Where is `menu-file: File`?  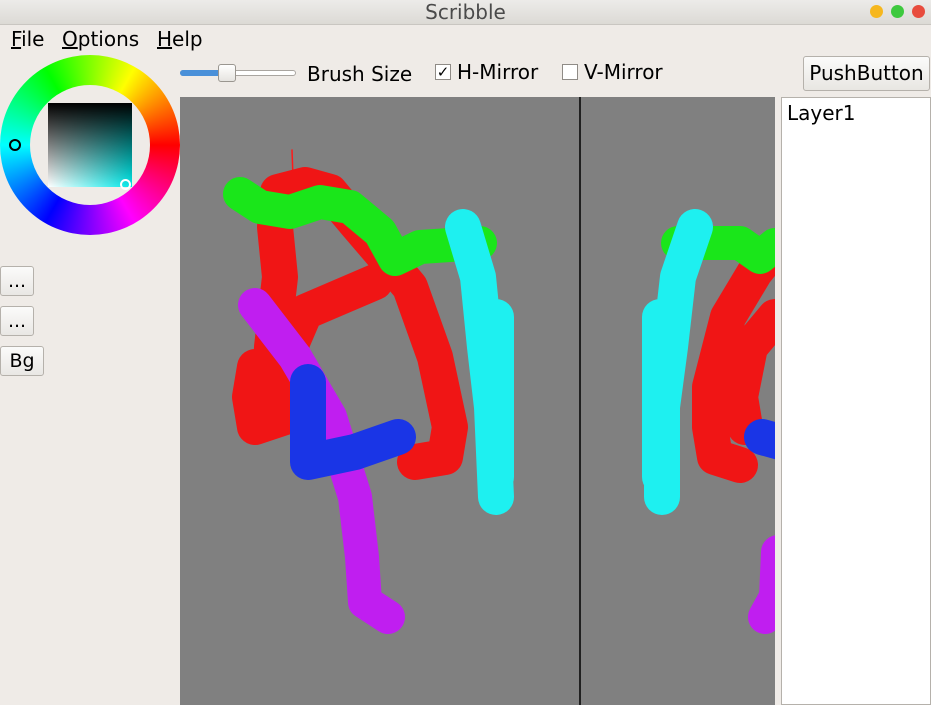 menu-file: File is located at coordinates (27, 39).